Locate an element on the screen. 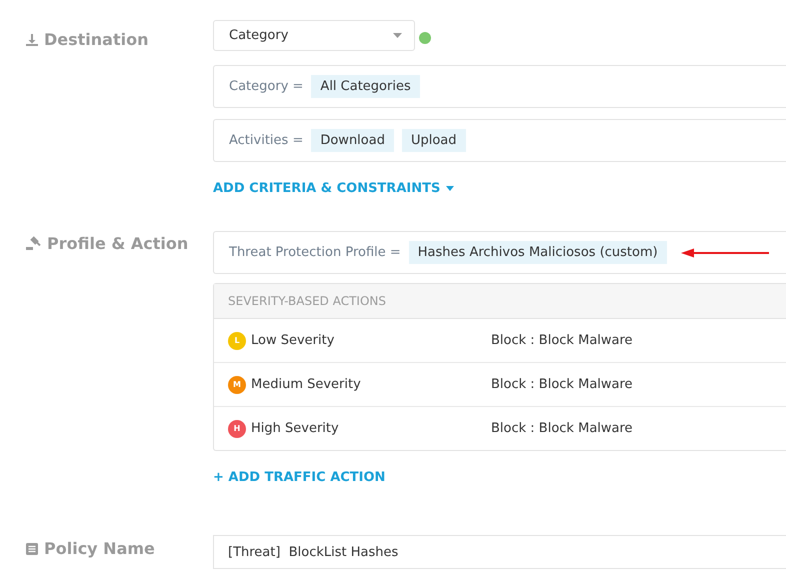  section-label: Policy Name is located at coordinates (99, 548).